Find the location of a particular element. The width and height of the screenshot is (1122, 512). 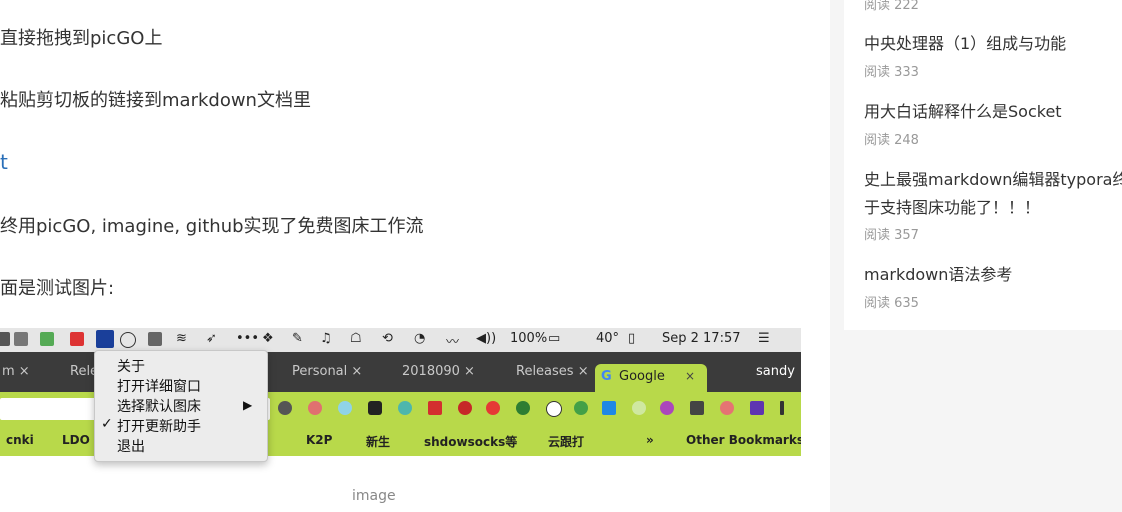

send-icon: ➶ is located at coordinates (211, 338).